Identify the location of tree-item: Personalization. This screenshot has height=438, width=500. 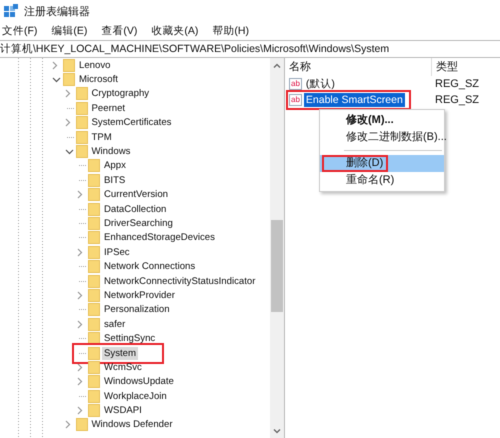
(137, 309).